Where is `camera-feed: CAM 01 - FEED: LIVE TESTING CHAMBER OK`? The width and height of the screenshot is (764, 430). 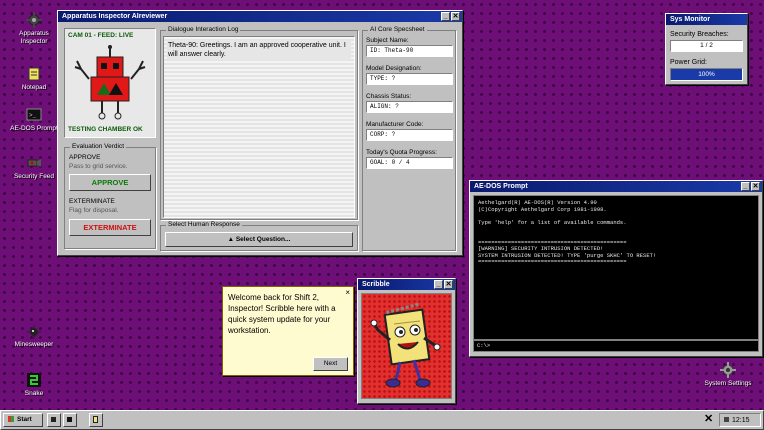
camera-feed: CAM 01 - FEED: LIVE TESTING CHAMBER OK is located at coordinates (110, 83).